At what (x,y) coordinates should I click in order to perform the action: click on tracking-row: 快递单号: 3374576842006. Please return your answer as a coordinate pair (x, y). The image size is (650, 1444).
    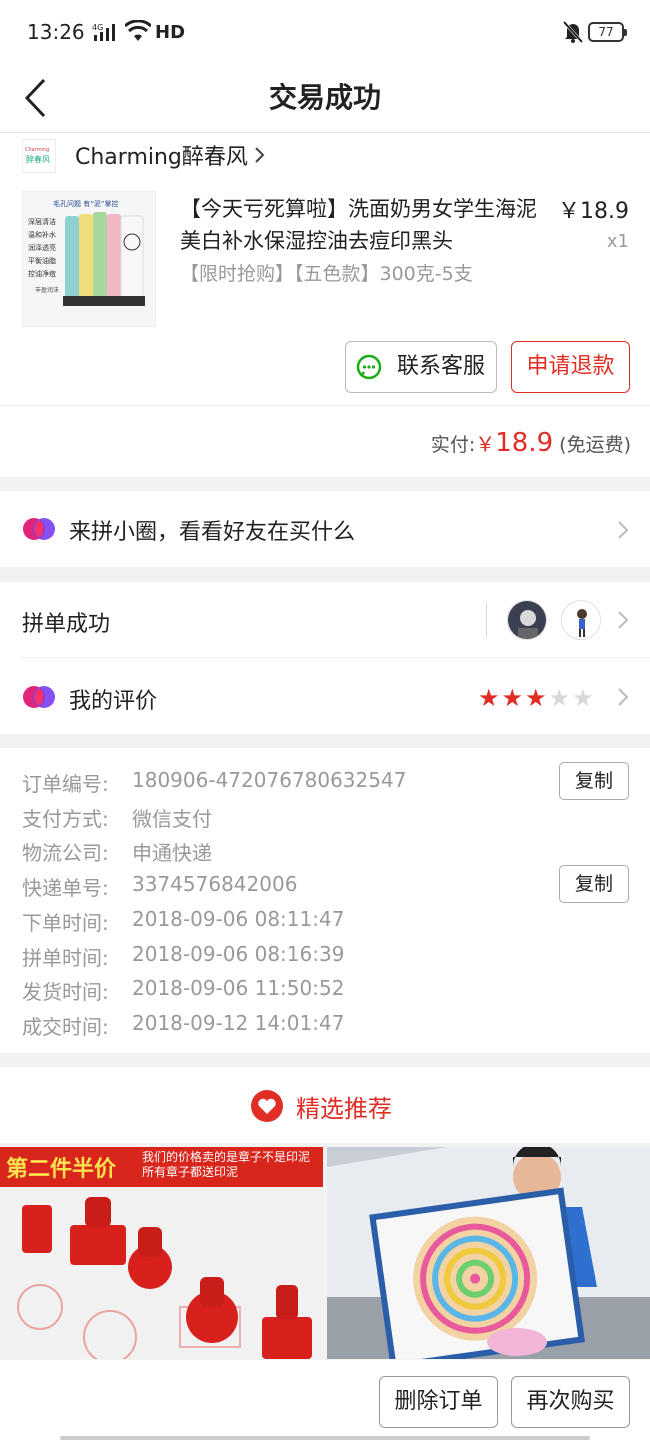
    Looking at the image, I should click on (160, 886).